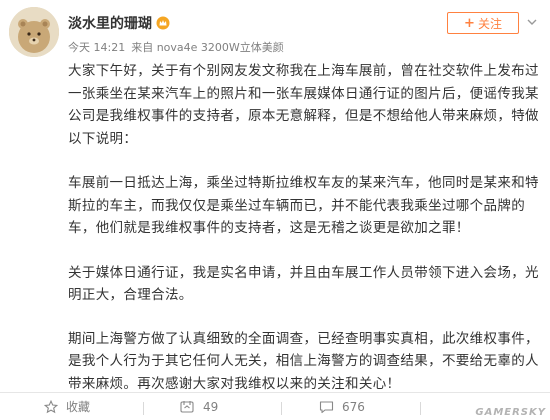 This screenshot has width=550, height=420. Describe the element at coordinates (469, 23) in the screenshot. I see `plus-icon: +` at that location.